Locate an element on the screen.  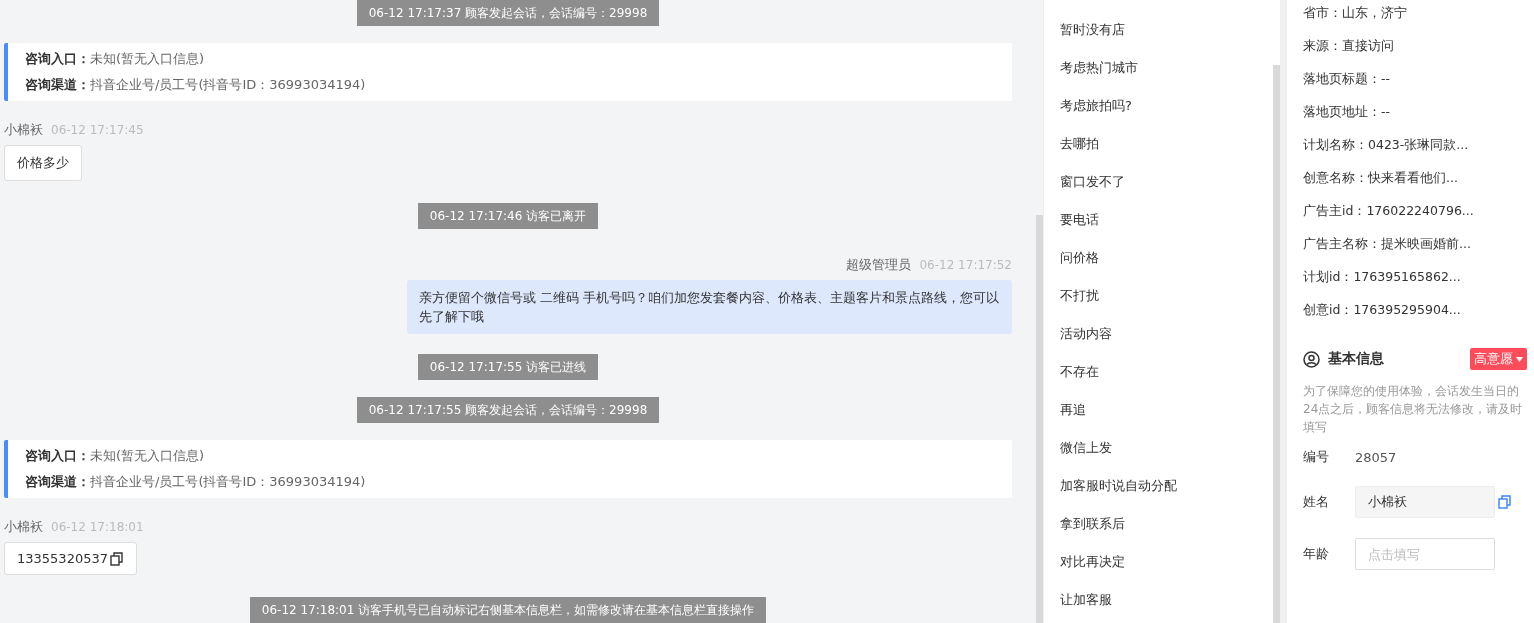
quick-reply-item: 窗口发不了 is located at coordinates (1158, 181).